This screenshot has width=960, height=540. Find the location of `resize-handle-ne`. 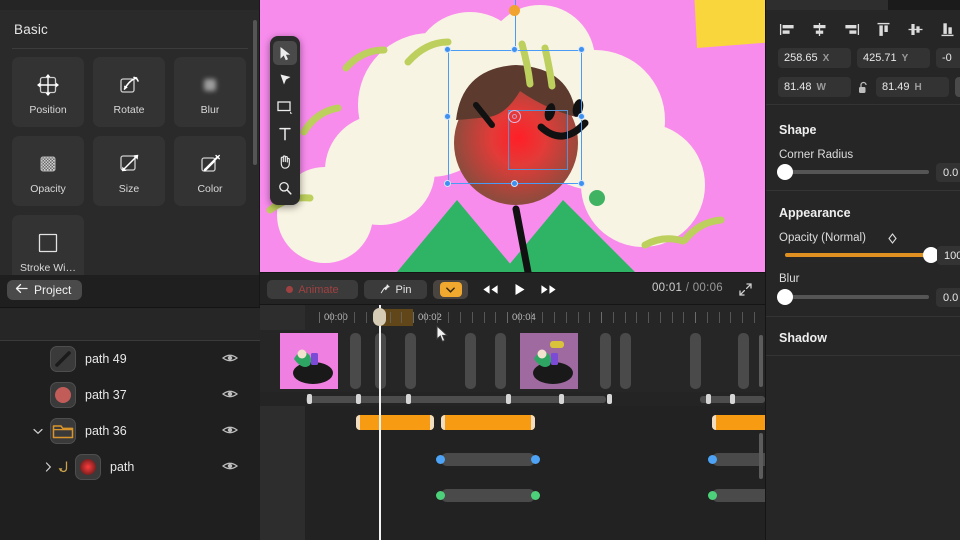

resize-handle-ne is located at coordinates (581, 49).